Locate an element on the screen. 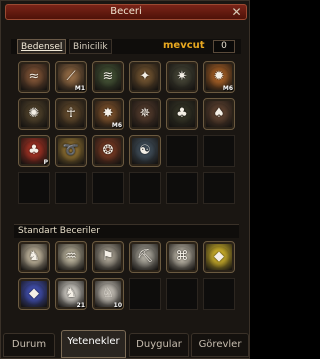  standard-skills-title: Standart Beceriler is located at coordinates (59, 231).